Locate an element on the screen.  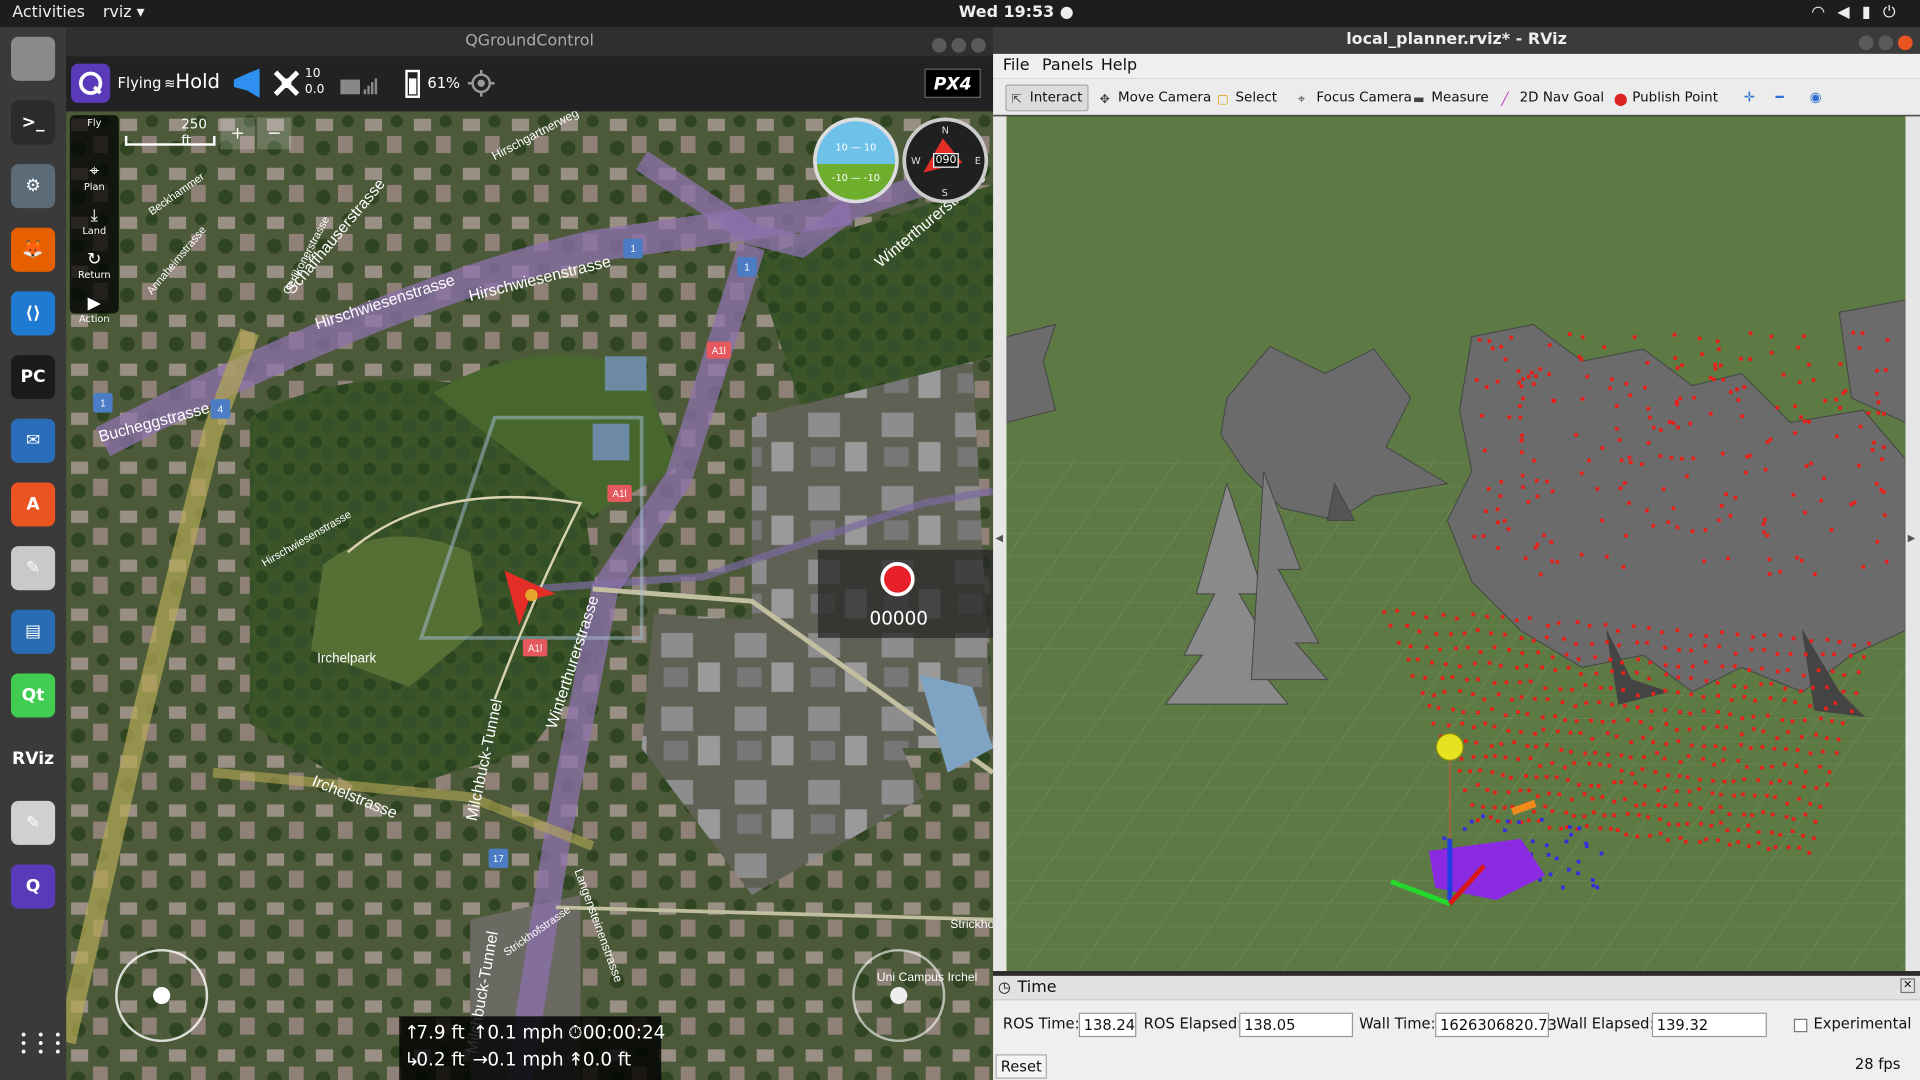
terminal-dock-icon: >_ is located at coordinates (33, 122).